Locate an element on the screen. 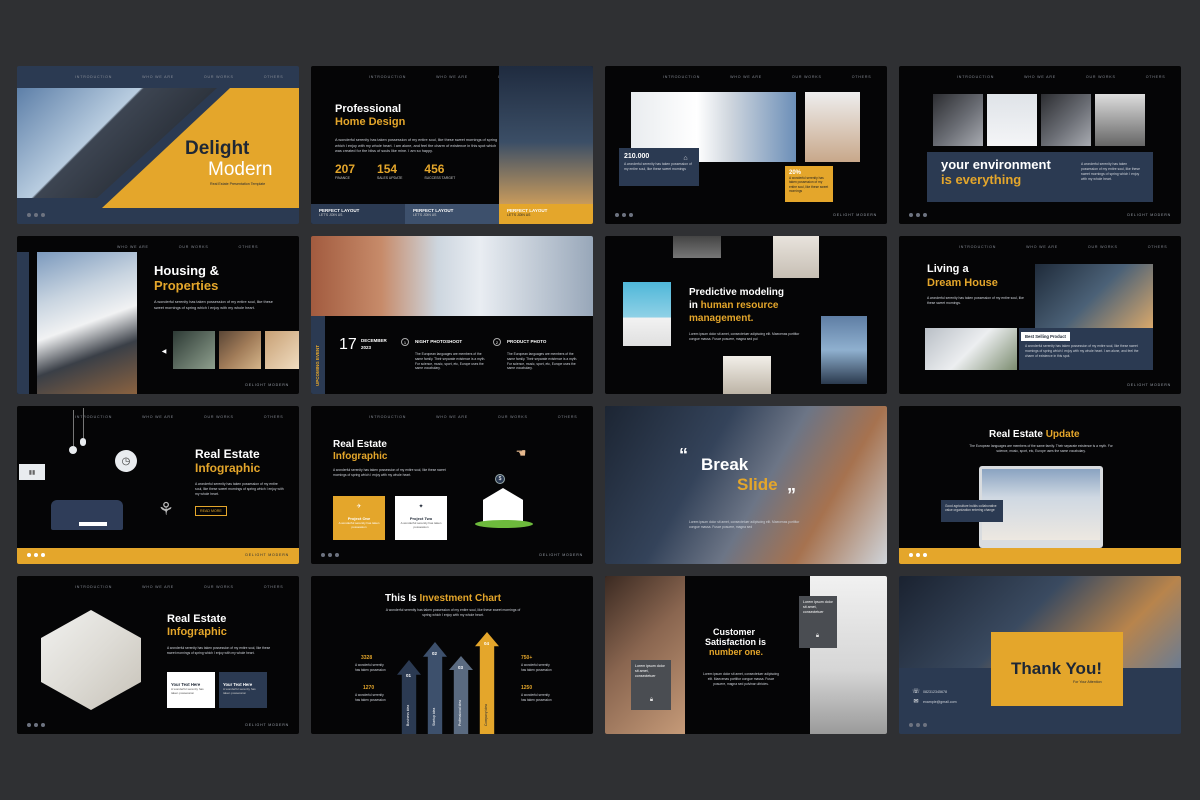  number-2-badge: 2 is located at coordinates (497, 342).